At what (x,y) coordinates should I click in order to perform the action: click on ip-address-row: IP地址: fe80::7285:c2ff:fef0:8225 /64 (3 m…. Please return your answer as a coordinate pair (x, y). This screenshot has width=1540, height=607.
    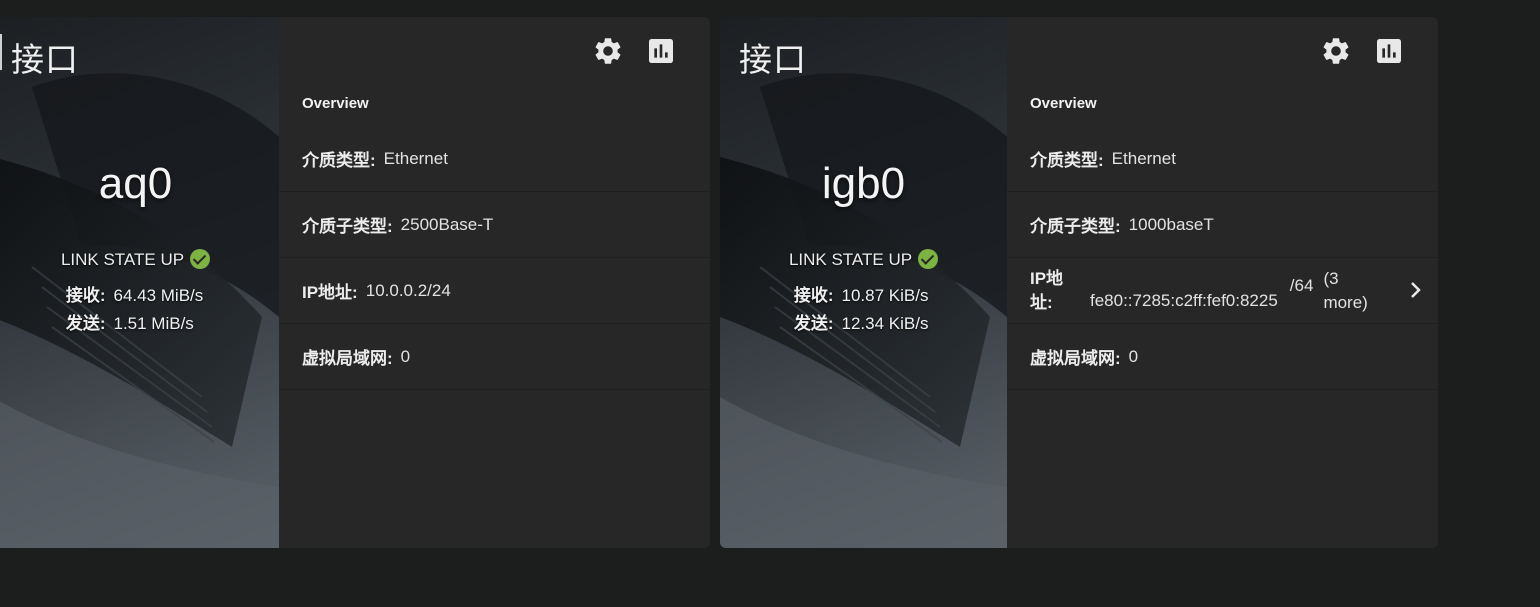
    Looking at the image, I should click on (1222, 291).